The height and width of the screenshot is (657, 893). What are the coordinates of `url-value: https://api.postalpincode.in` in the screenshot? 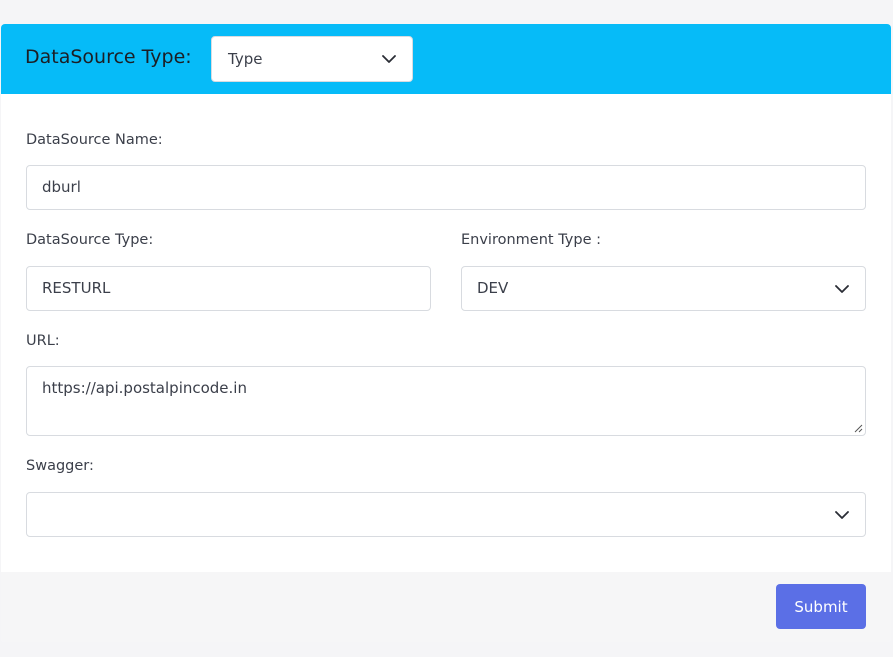 It's located at (144, 388).